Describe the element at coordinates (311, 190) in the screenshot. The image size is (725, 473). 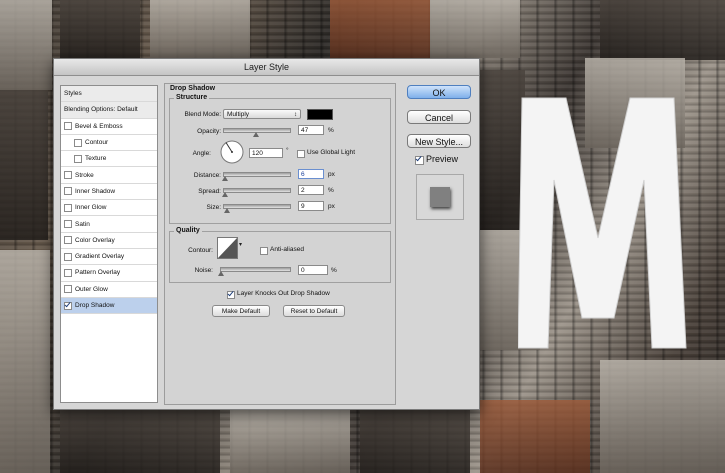
I see `spread-input: 2` at that location.